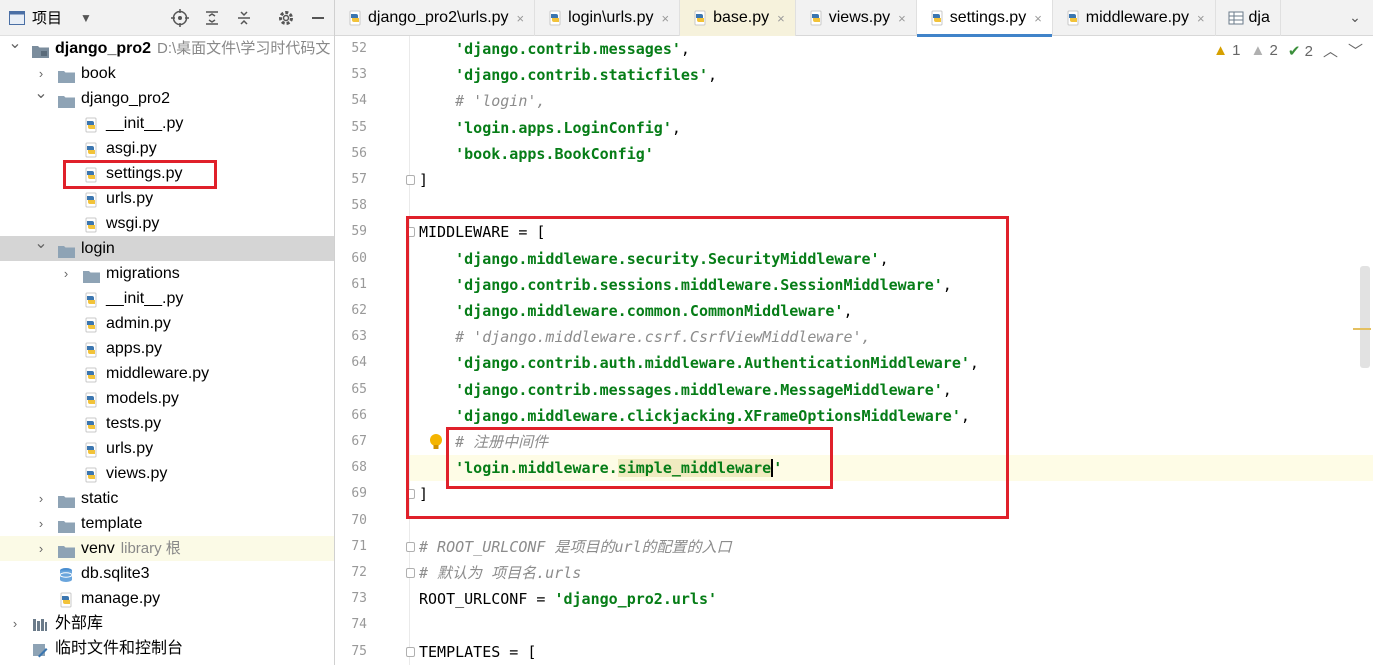 This screenshot has height=665, width=1373. Describe the element at coordinates (550, 49) in the screenshot. I see `code-token: 'django.contrib.messages'` at that location.